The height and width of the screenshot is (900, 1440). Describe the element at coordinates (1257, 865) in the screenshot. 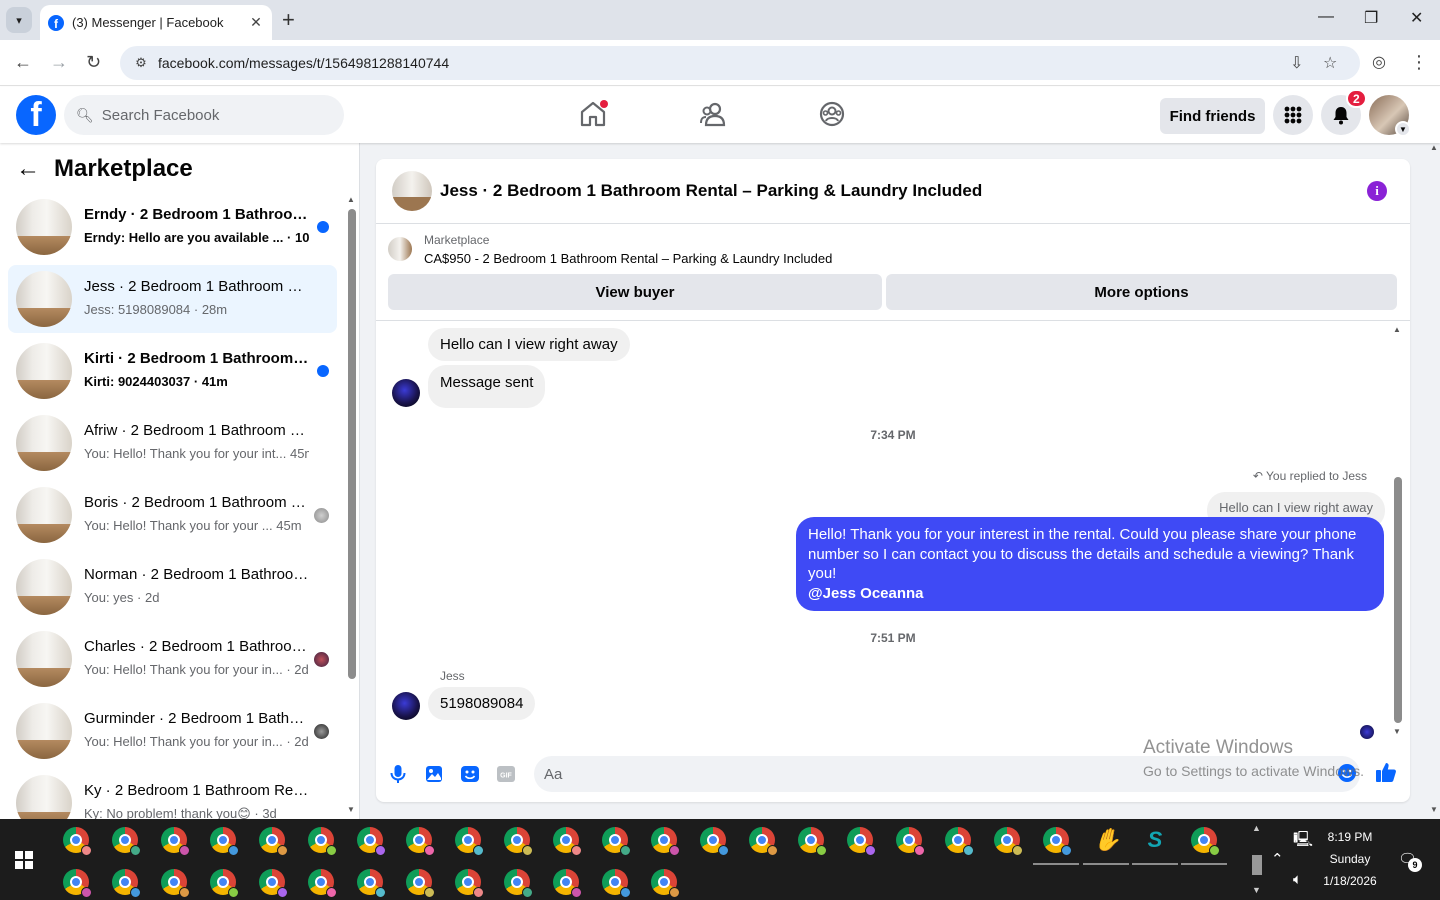

I see `taskbar-scroll-thumb` at that location.